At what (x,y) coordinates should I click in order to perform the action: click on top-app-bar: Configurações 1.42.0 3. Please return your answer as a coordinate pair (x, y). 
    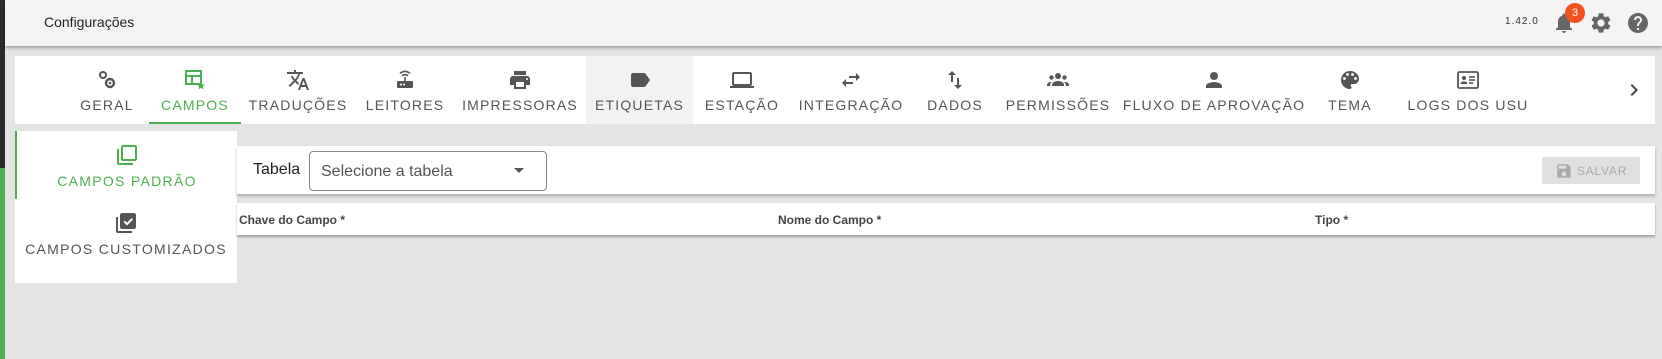
    Looking at the image, I should click on (833, 23).